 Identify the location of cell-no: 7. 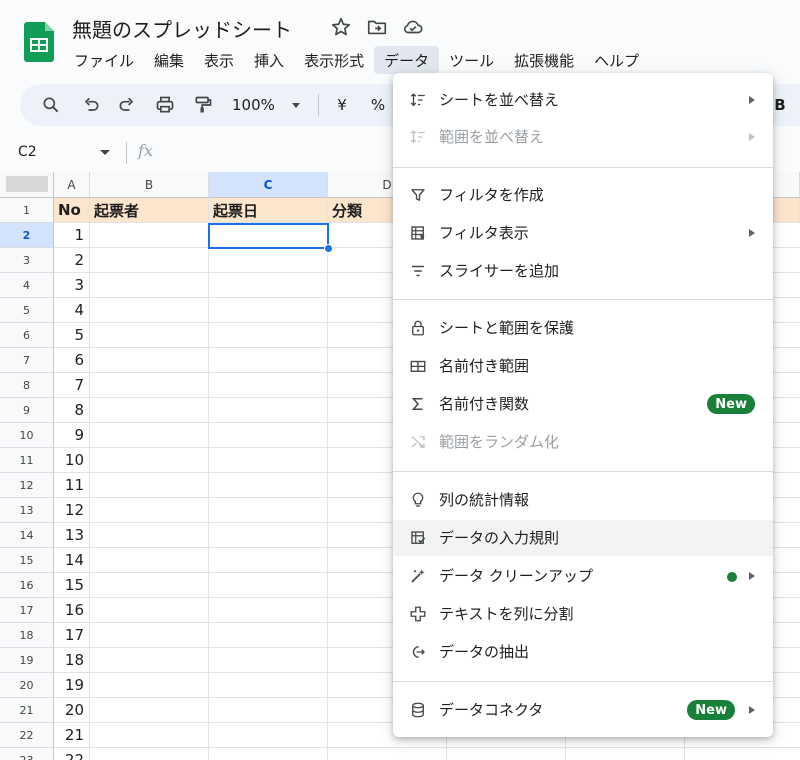
(72, 385).